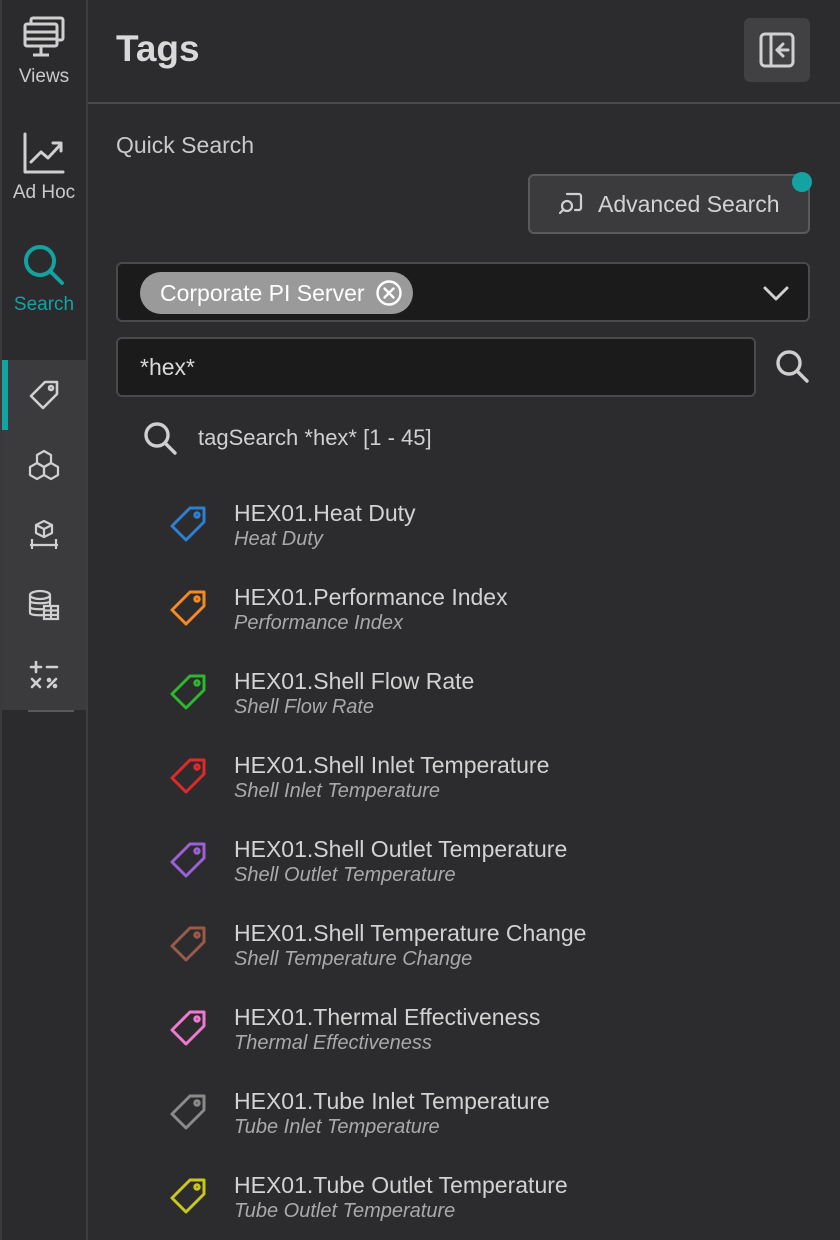 The height and width of the screenshot is (1240, 840). I want to click on sub-item-assets, so click(44, 465).